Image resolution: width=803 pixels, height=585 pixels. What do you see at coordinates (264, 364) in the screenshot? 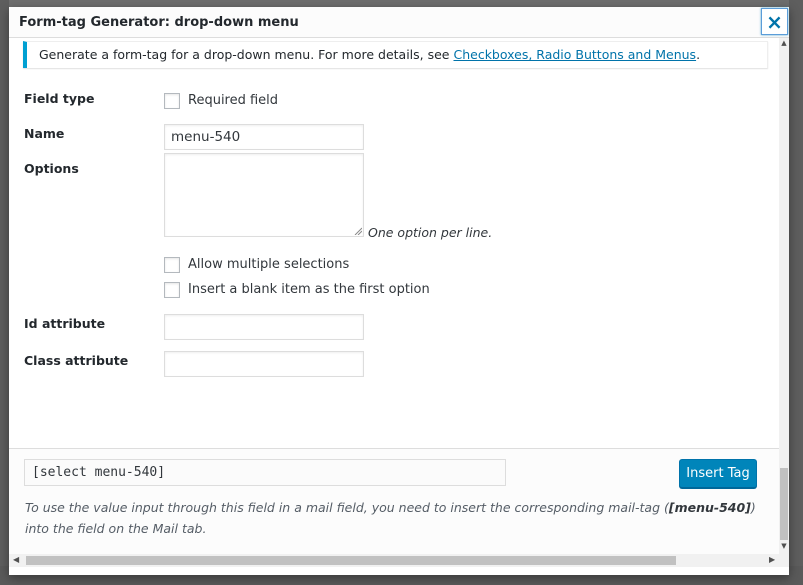
I see `class-attribute-input` at bounding box center [264, 364].